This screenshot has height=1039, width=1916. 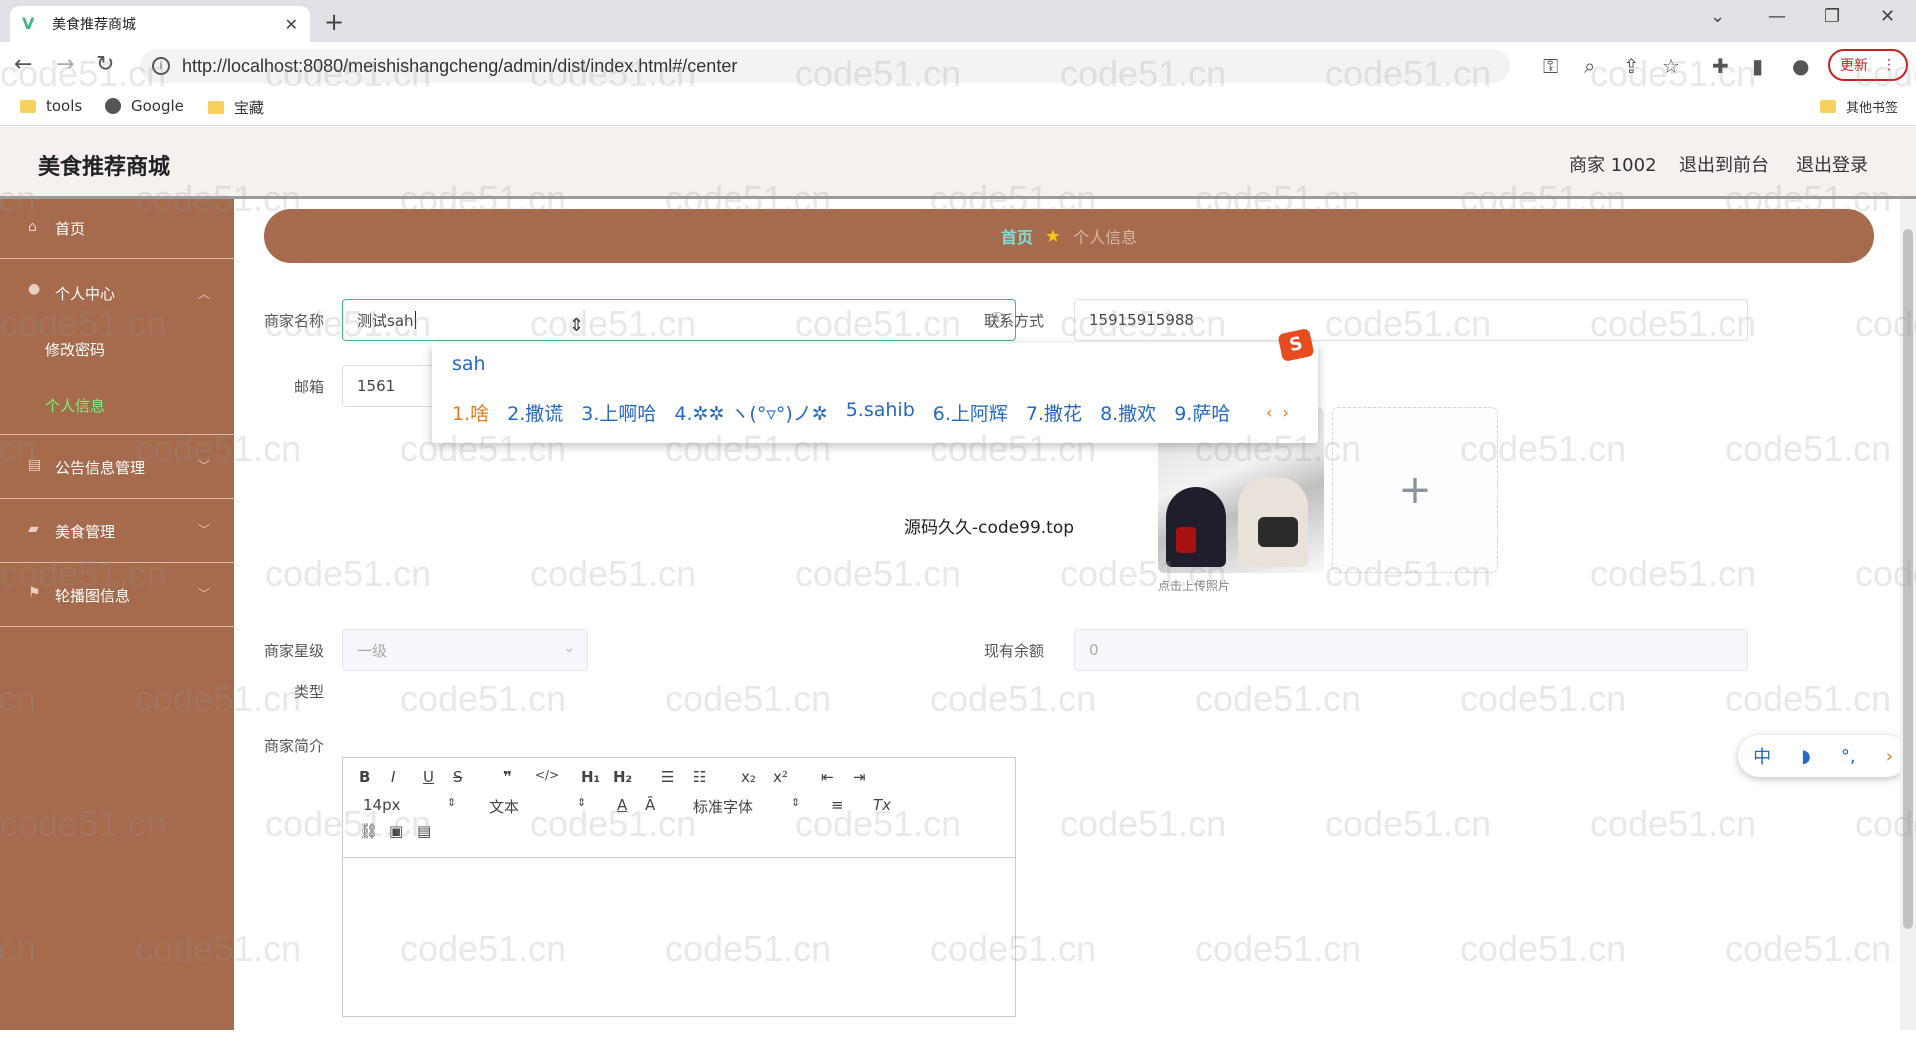 What do you see at coordinates (650, 805) in the screenshot?
I see `background-color-icon: Ā` at bounding box center [650, 805].